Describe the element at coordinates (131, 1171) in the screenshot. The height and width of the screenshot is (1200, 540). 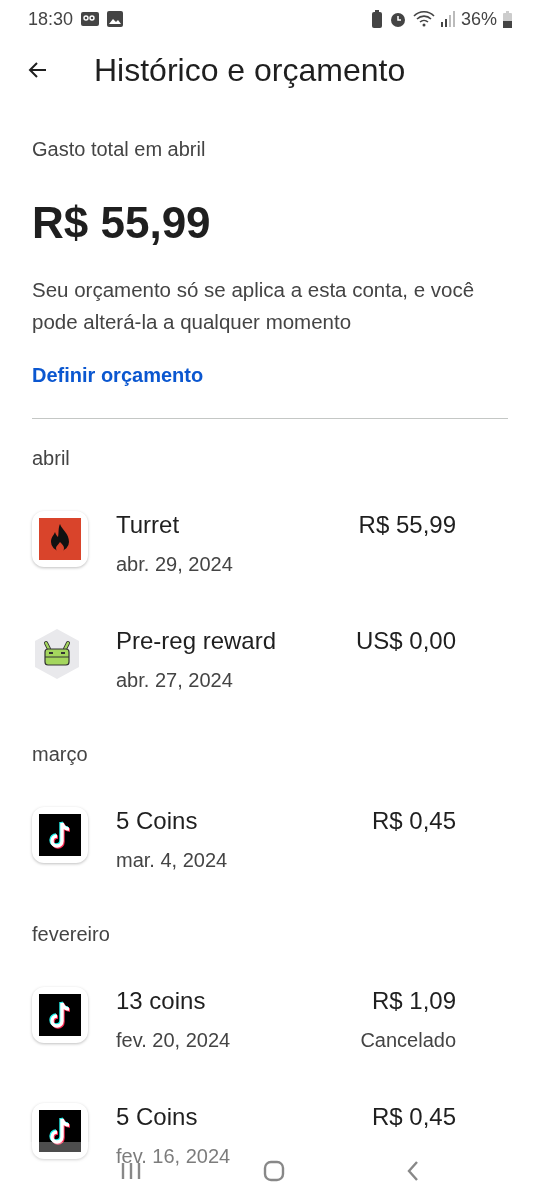
I see `recent-apps-button` at that location.